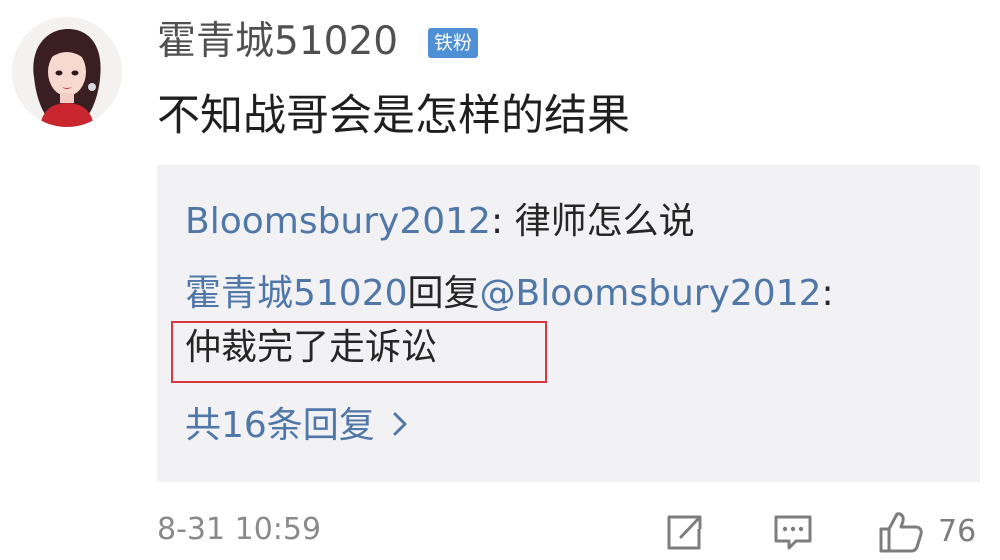  What do you see at coordinates (239, 529) in the screenshot?
I see `post-timestamp: 8-31 10:59` at bounding box center [239, 529].